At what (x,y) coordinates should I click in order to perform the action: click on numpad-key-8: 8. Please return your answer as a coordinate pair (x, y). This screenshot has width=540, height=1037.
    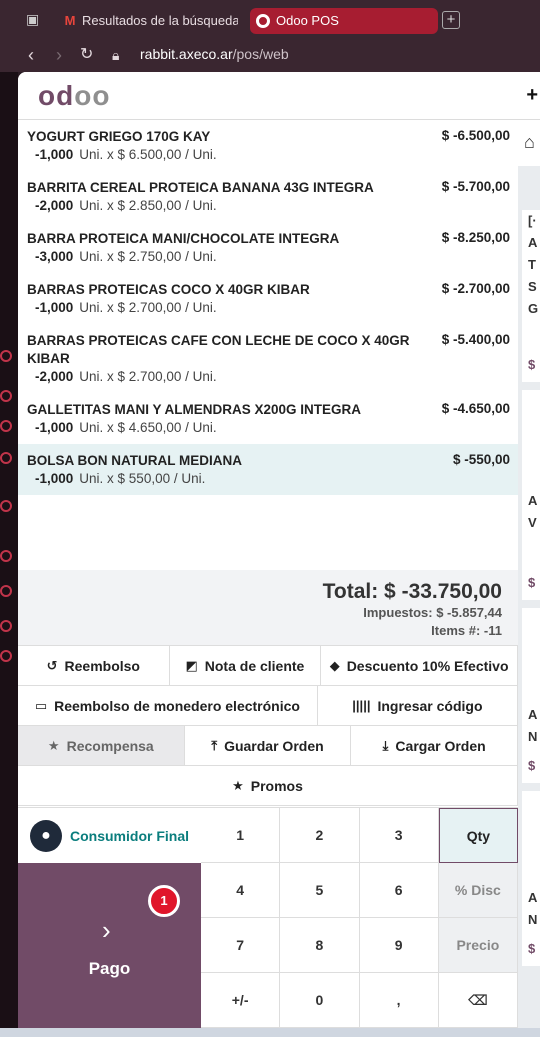
    Looking at the image, I should click on (320, 945).